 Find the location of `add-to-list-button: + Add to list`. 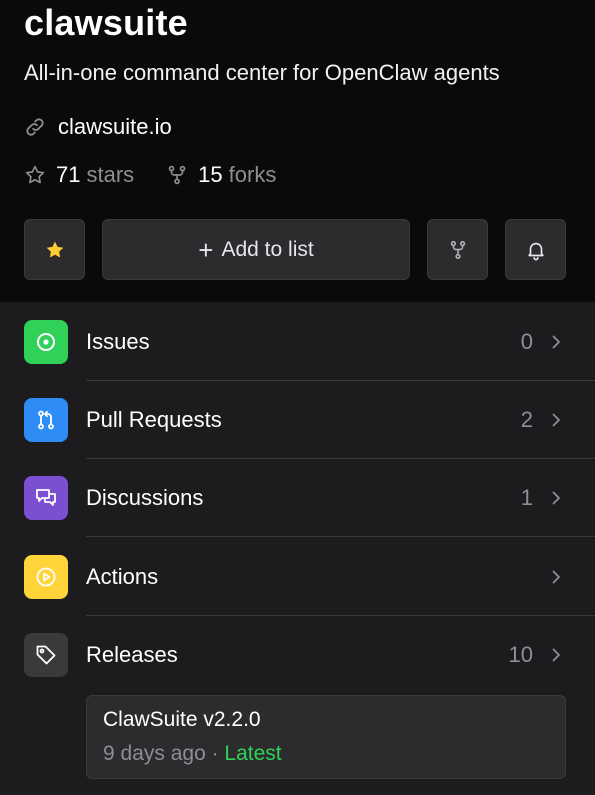

add-to-list-button: + Add to list is located at coordinates (256, 249).